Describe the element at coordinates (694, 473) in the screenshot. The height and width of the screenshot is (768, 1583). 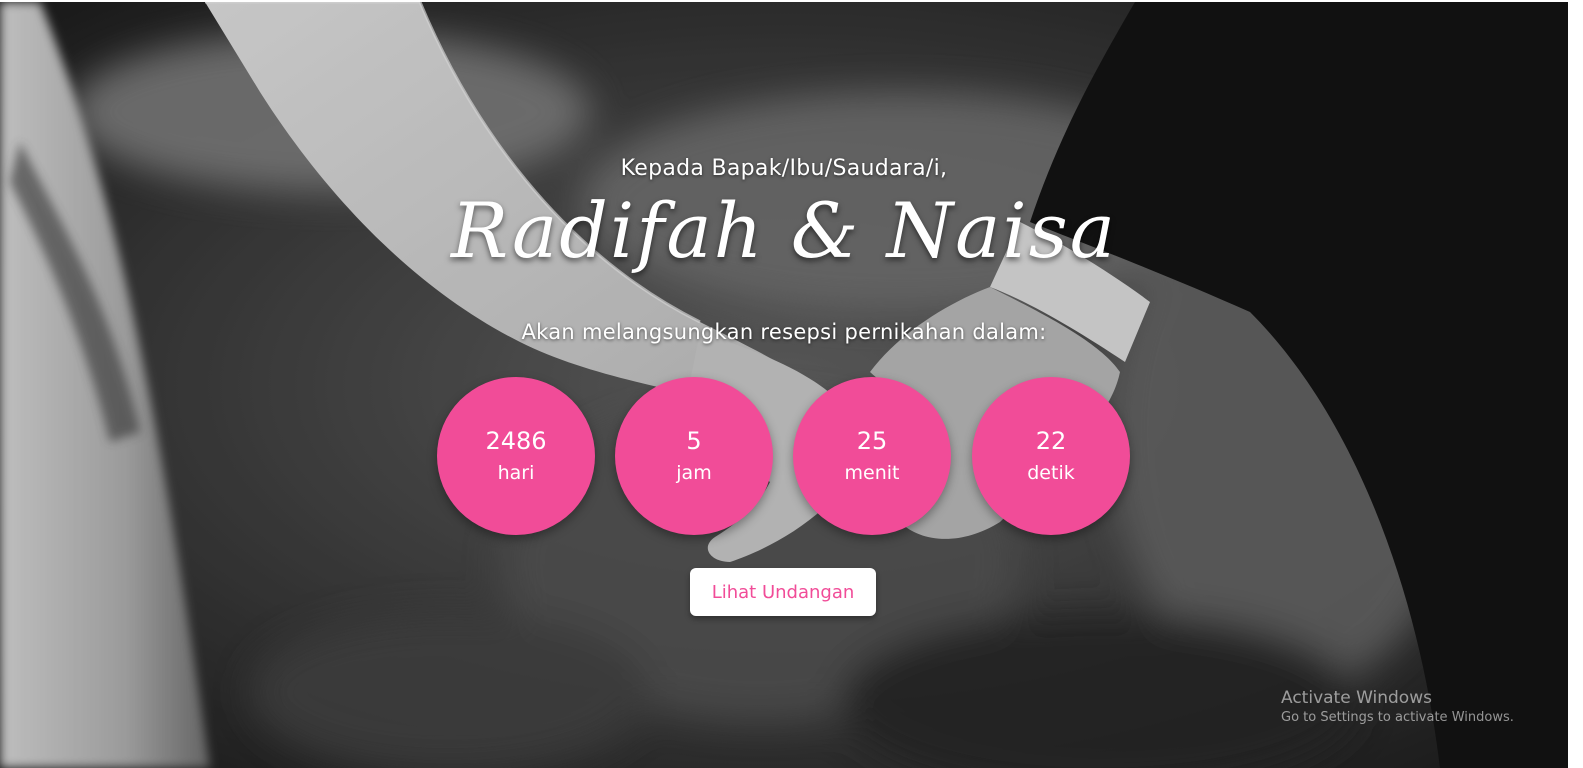
I see `countdown-hours-label: jam` at that location.